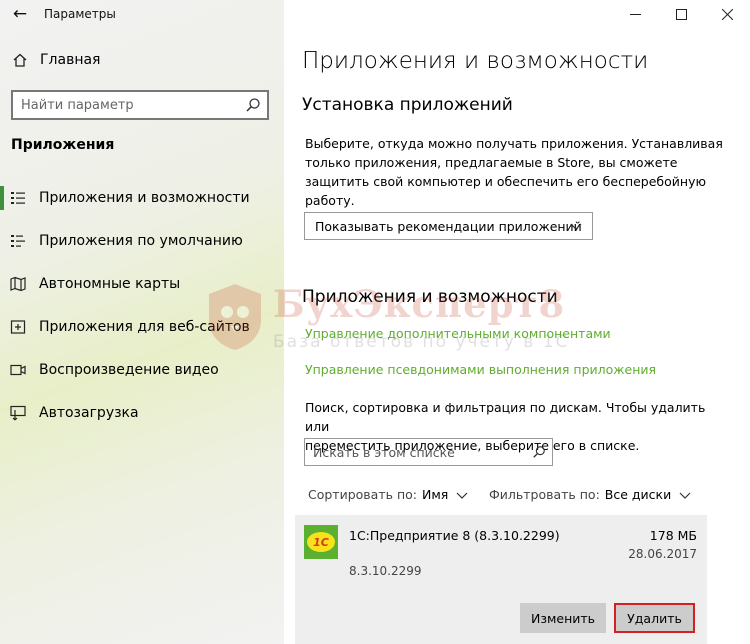 This screenshot has width=750, height=644. I want to click on minimize-button, so click(635, 14).